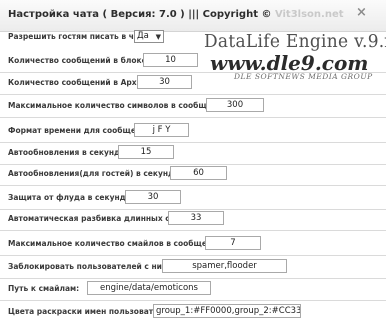 The image size is (386, 324). What do you see at coordinates (149, 288) in the screenshot?
I see `smiles-path-input: engine/data/emoticons` at bounding box center [149, 288].